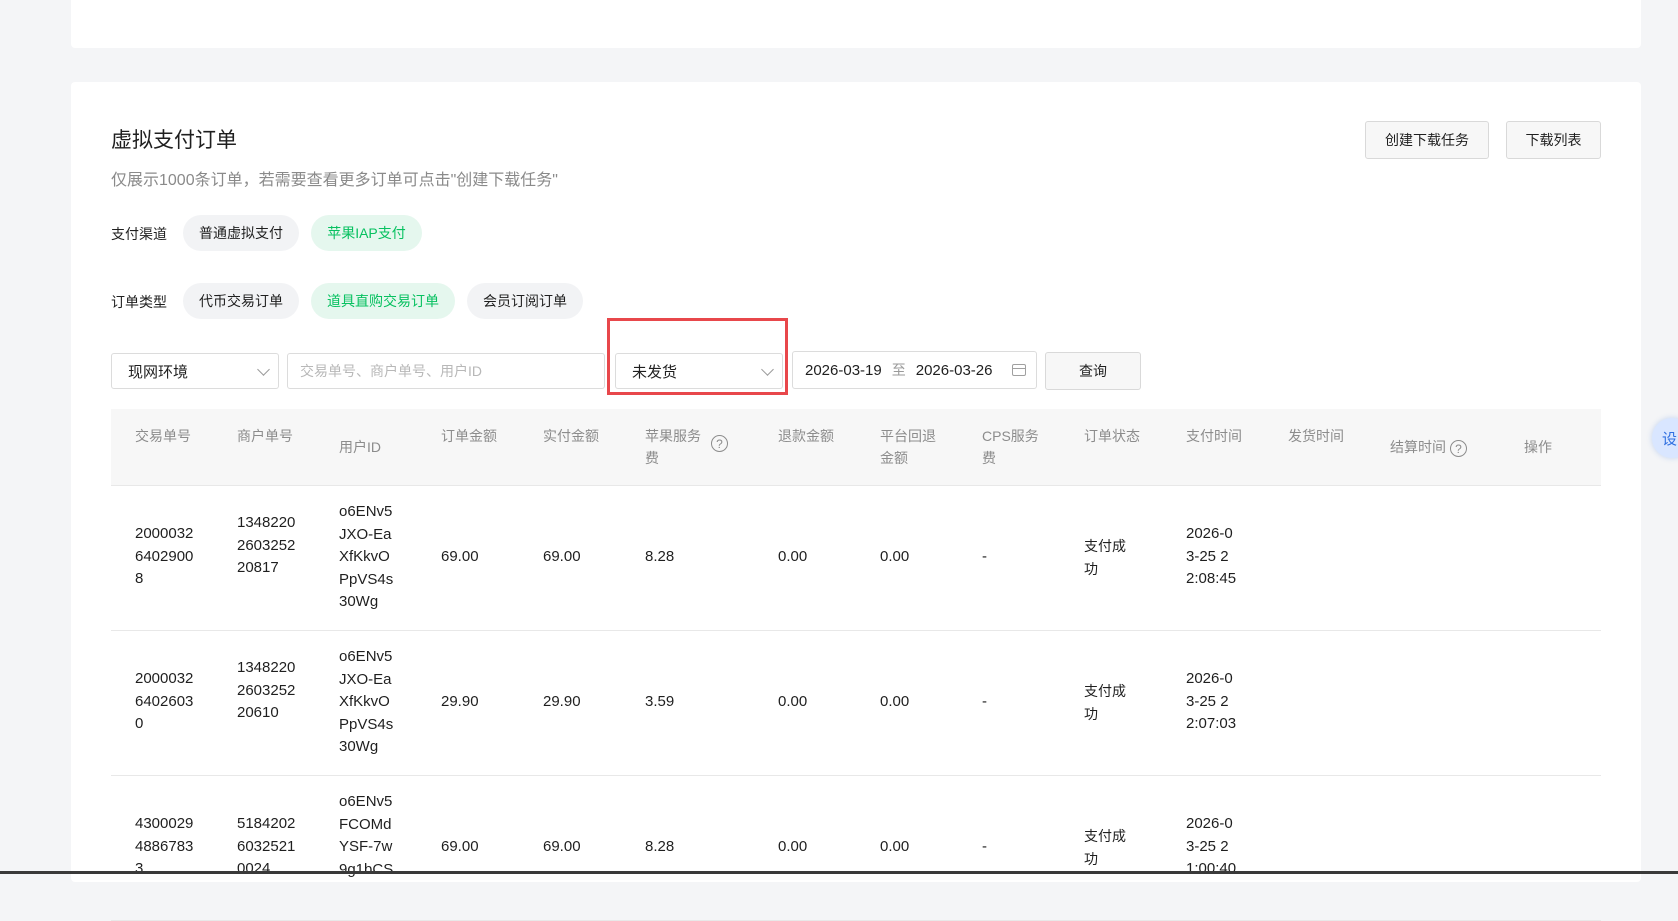 The height and width of the screenshot is (921, 1678). Describe the element at coordinates (139, 302) in the screenshot. I see `order-type-label: 订单类型` at that location.